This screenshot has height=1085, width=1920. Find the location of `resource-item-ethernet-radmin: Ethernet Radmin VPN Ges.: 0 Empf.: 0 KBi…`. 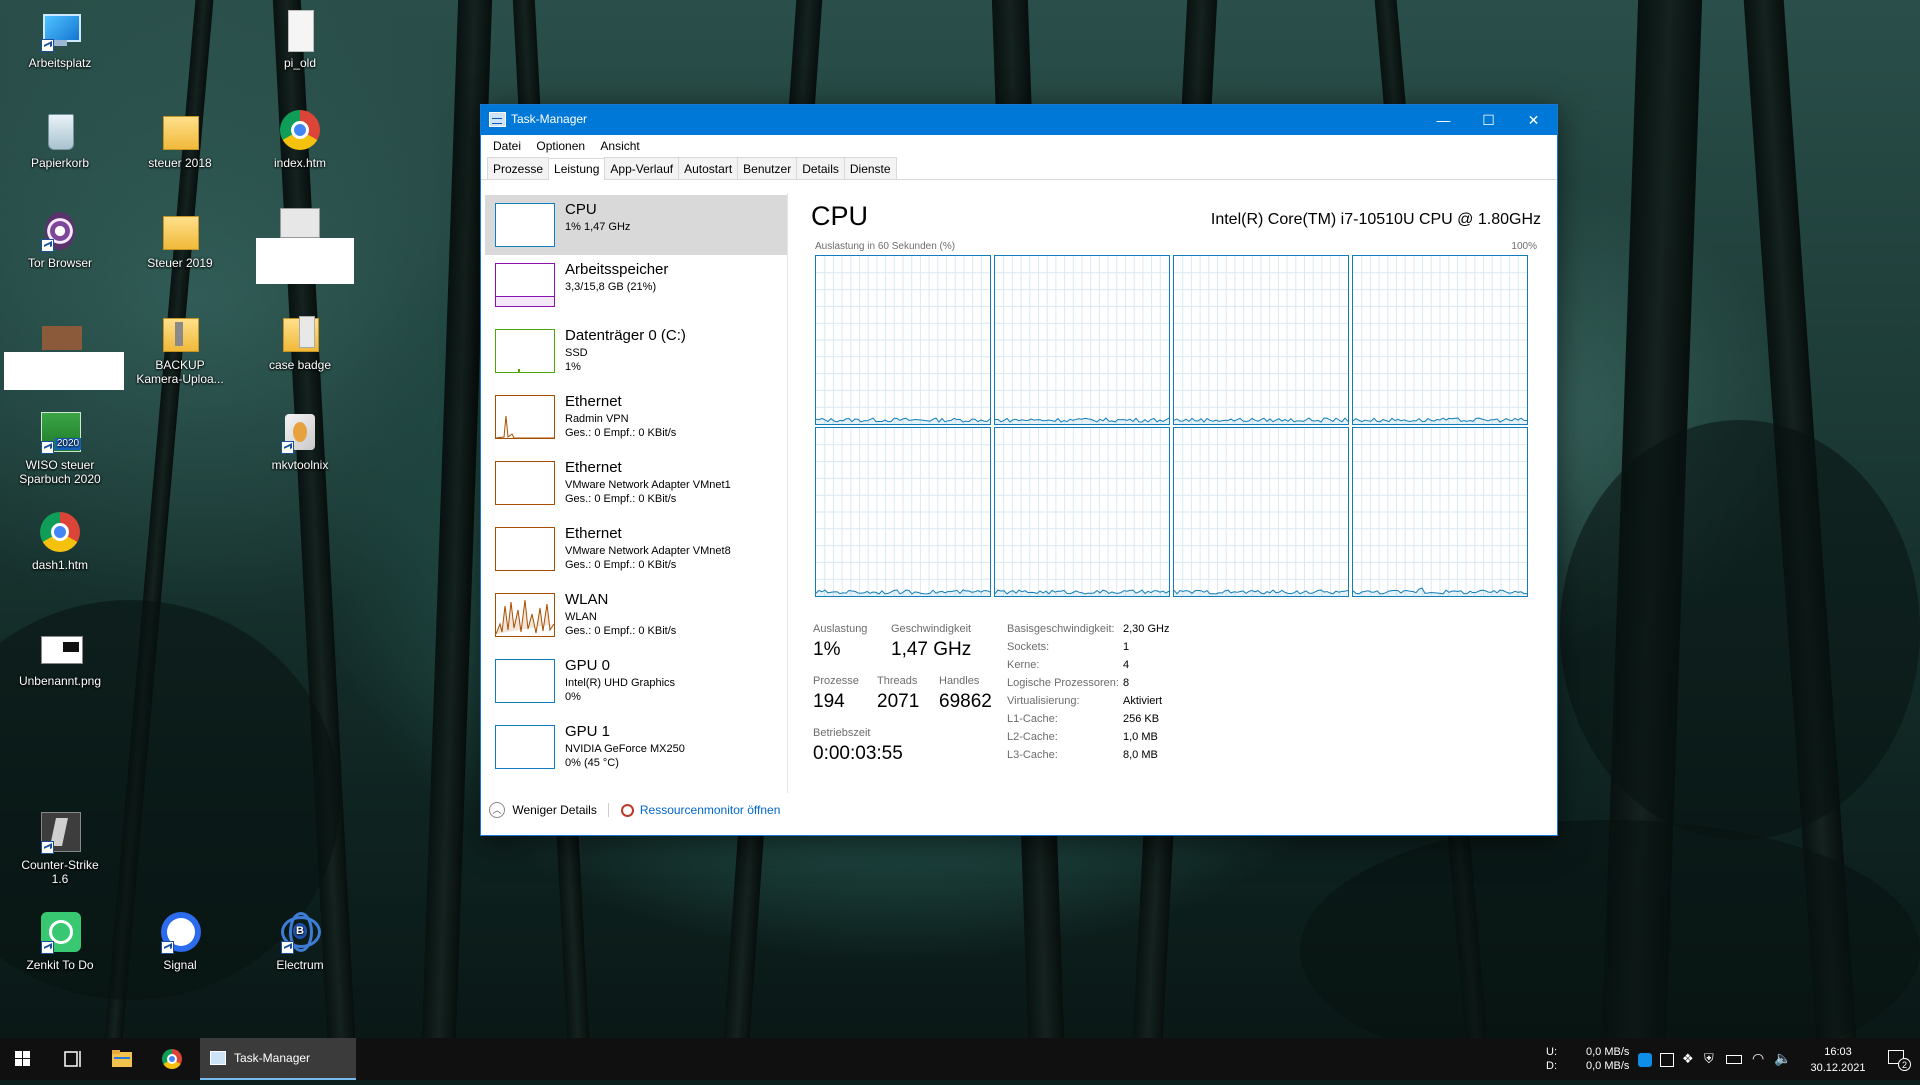

resource-item-ethernet-radmin: Ethernet Radmin VPN Ges.: 0 Empf.: 0 KBi… is located at coordinates (636, 420).